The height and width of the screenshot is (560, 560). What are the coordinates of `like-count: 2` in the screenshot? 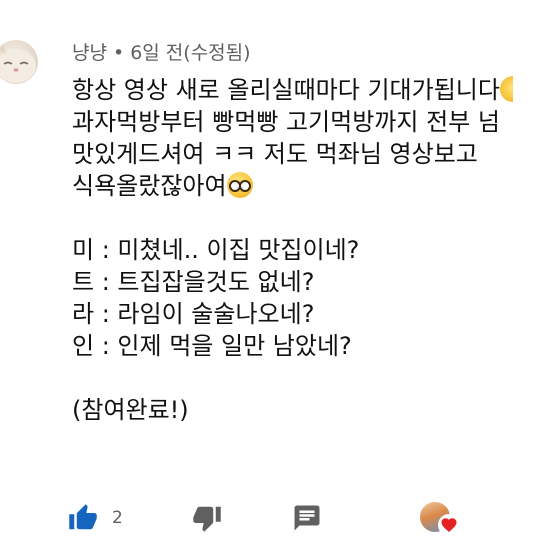 It's located at (117, 518).